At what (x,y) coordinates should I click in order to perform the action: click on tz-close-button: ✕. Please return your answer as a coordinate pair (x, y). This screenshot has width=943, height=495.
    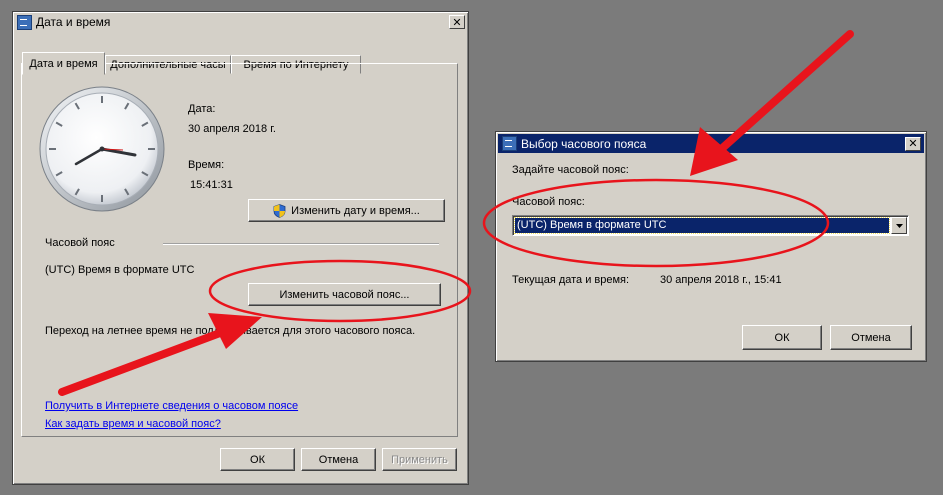
    Looking at the image, I should click on (913, 143).